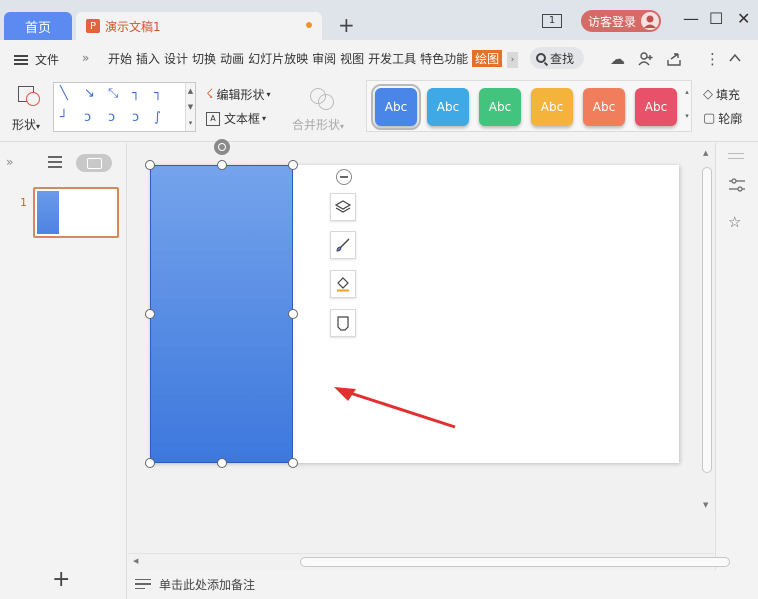  I want to click on shape-style-yellow: Abc, so click(552, 107).